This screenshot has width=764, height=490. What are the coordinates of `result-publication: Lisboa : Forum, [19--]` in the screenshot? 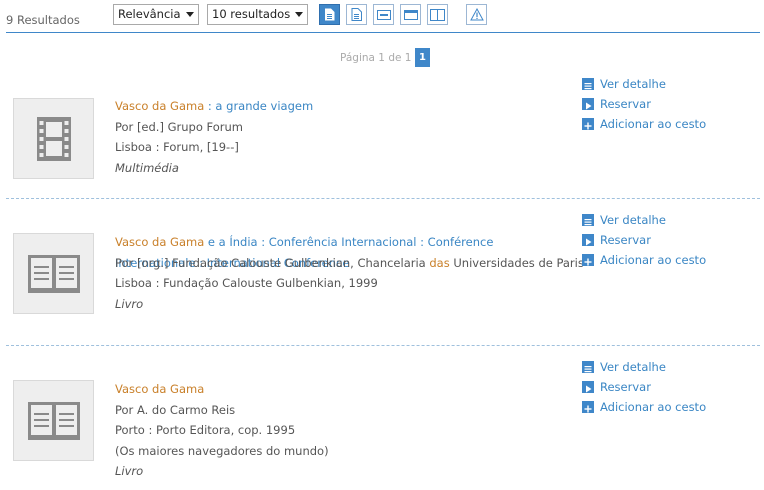 It's located at (177, 147).